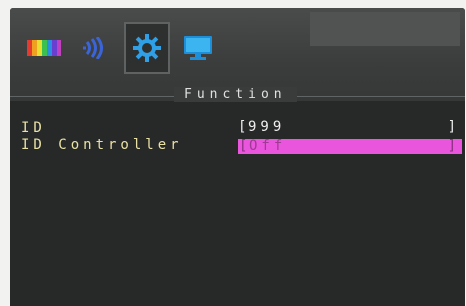  I want to click on id-value: 999, so click(267, 127).